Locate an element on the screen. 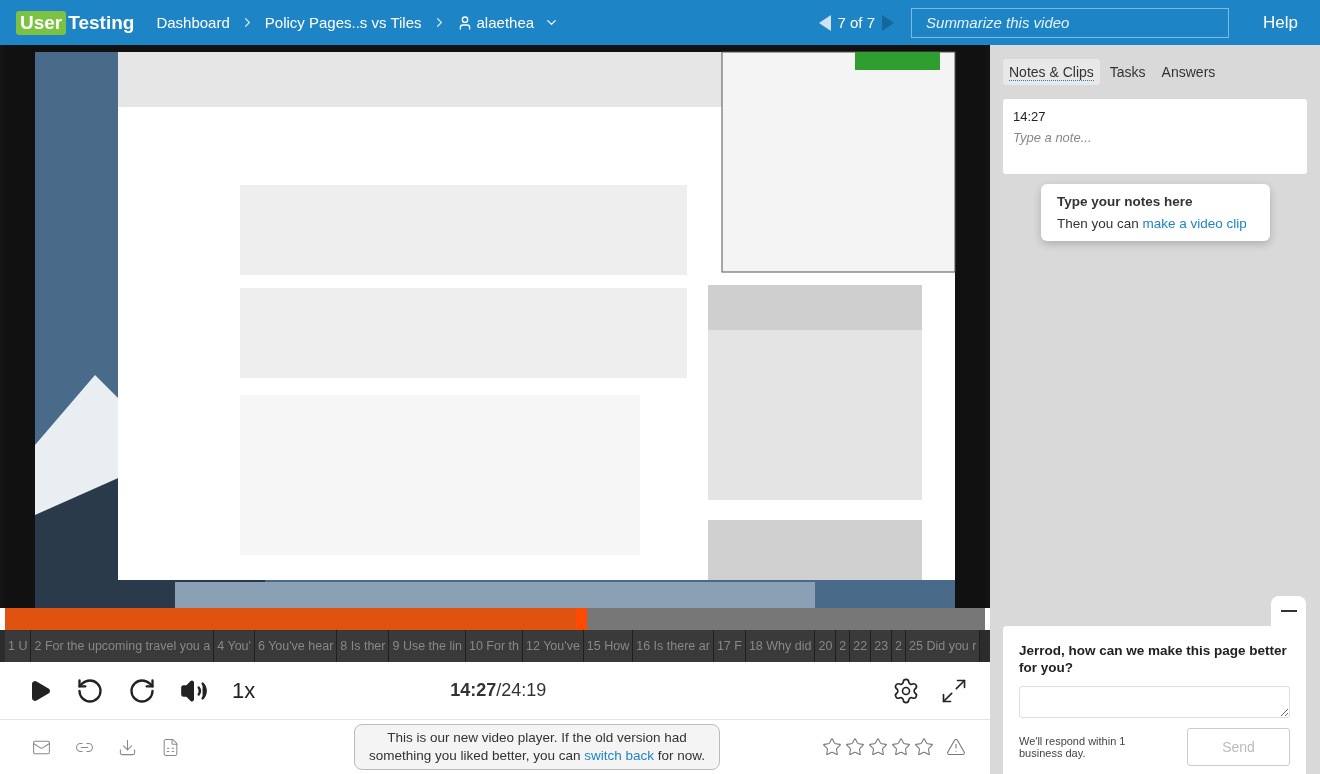 Image resolution: width=1320 pixels, height=774 pixels. previous-icon is located at coordinates (824, 22).